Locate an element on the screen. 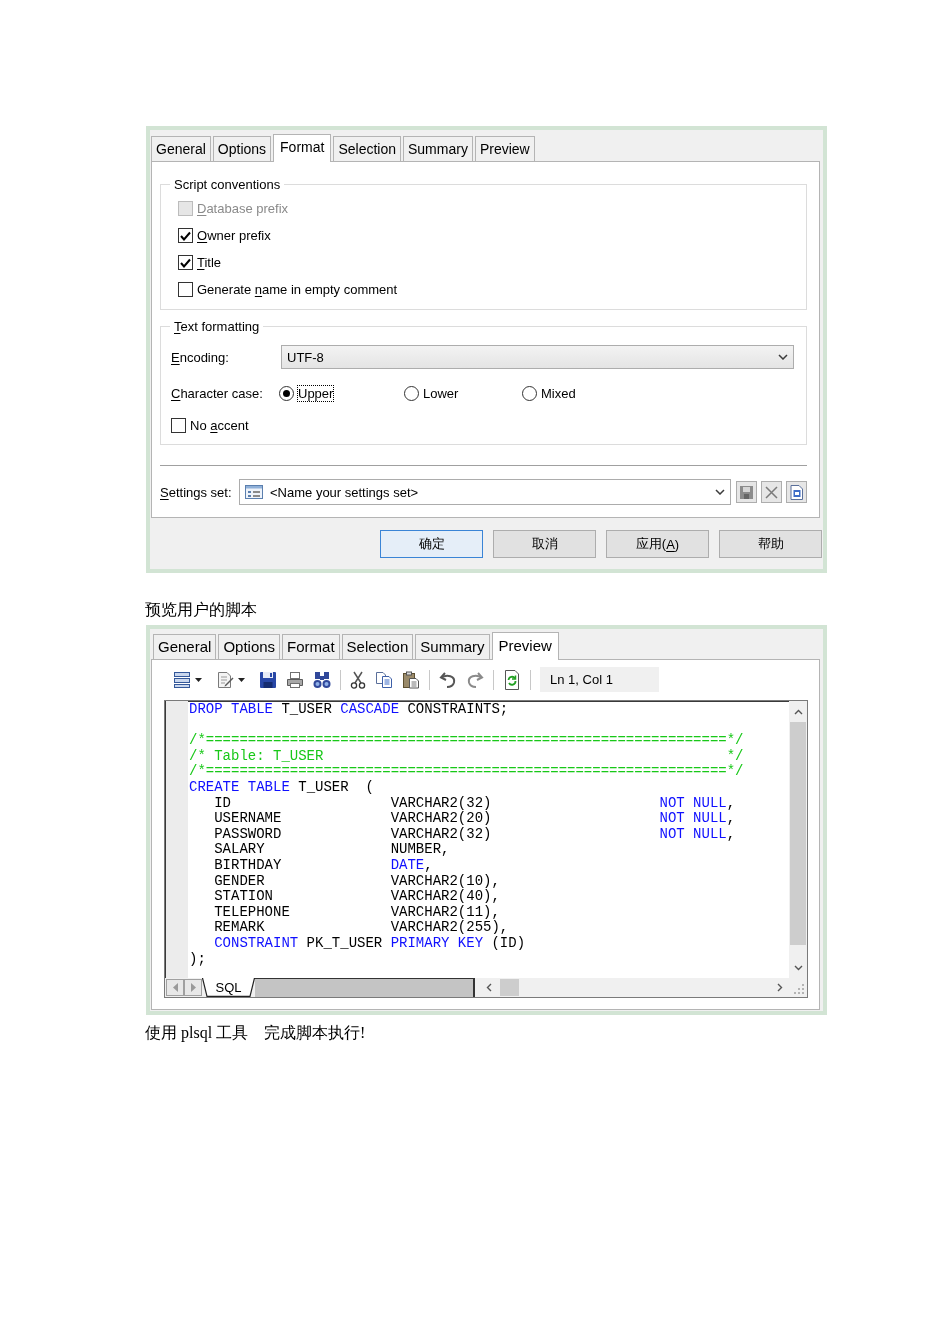  code-line: STATION VARCHAR2(40), is located at coordinates (356, 897).